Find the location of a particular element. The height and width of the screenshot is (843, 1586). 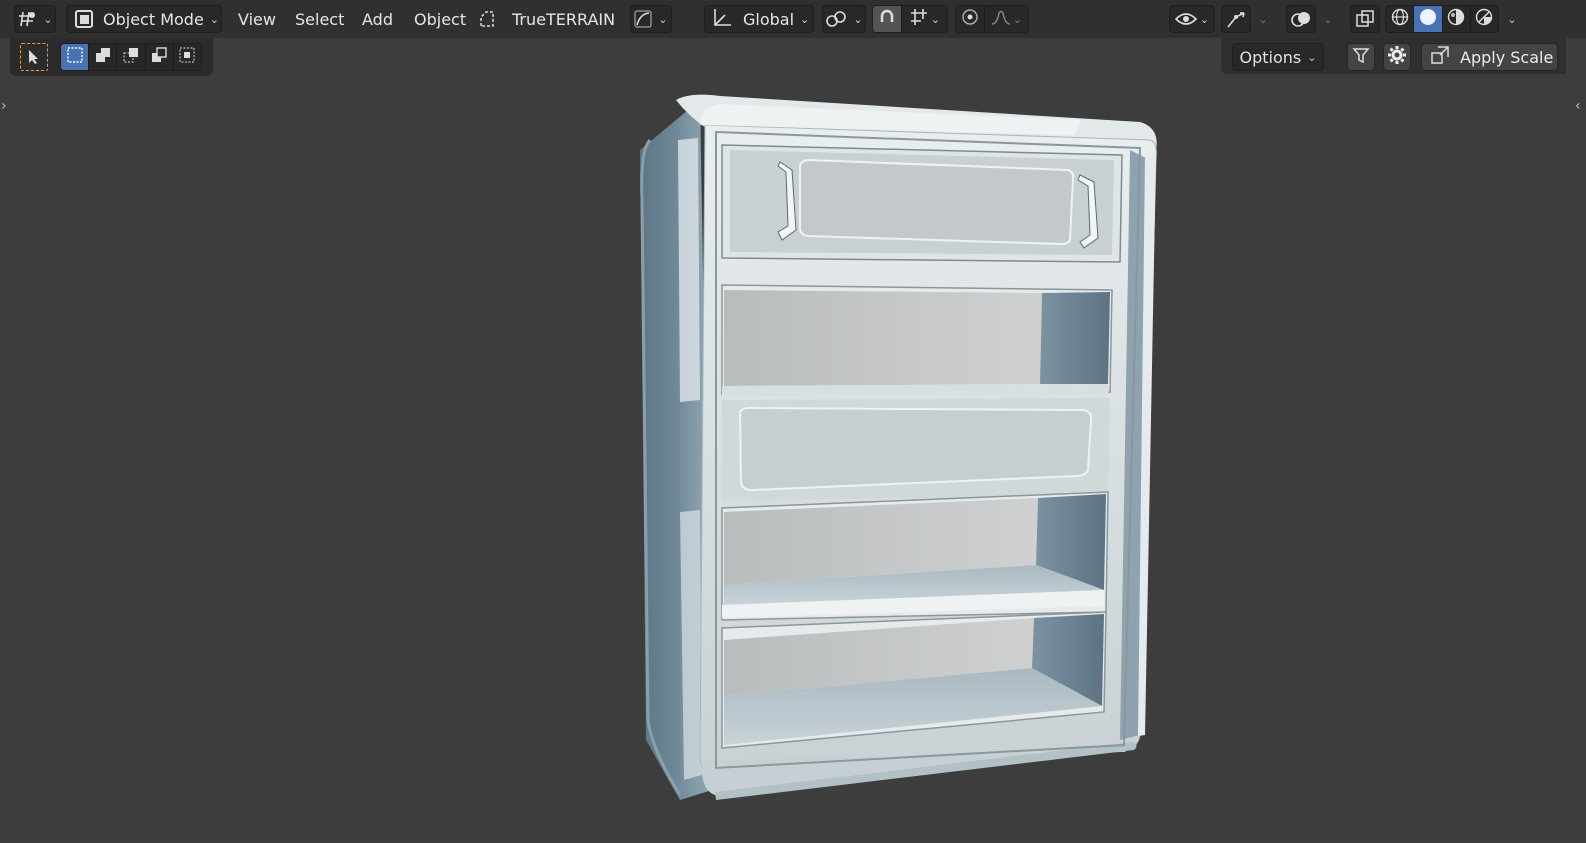

overlays-dropdown: ⌄ is located at coordinates (1328, 19).